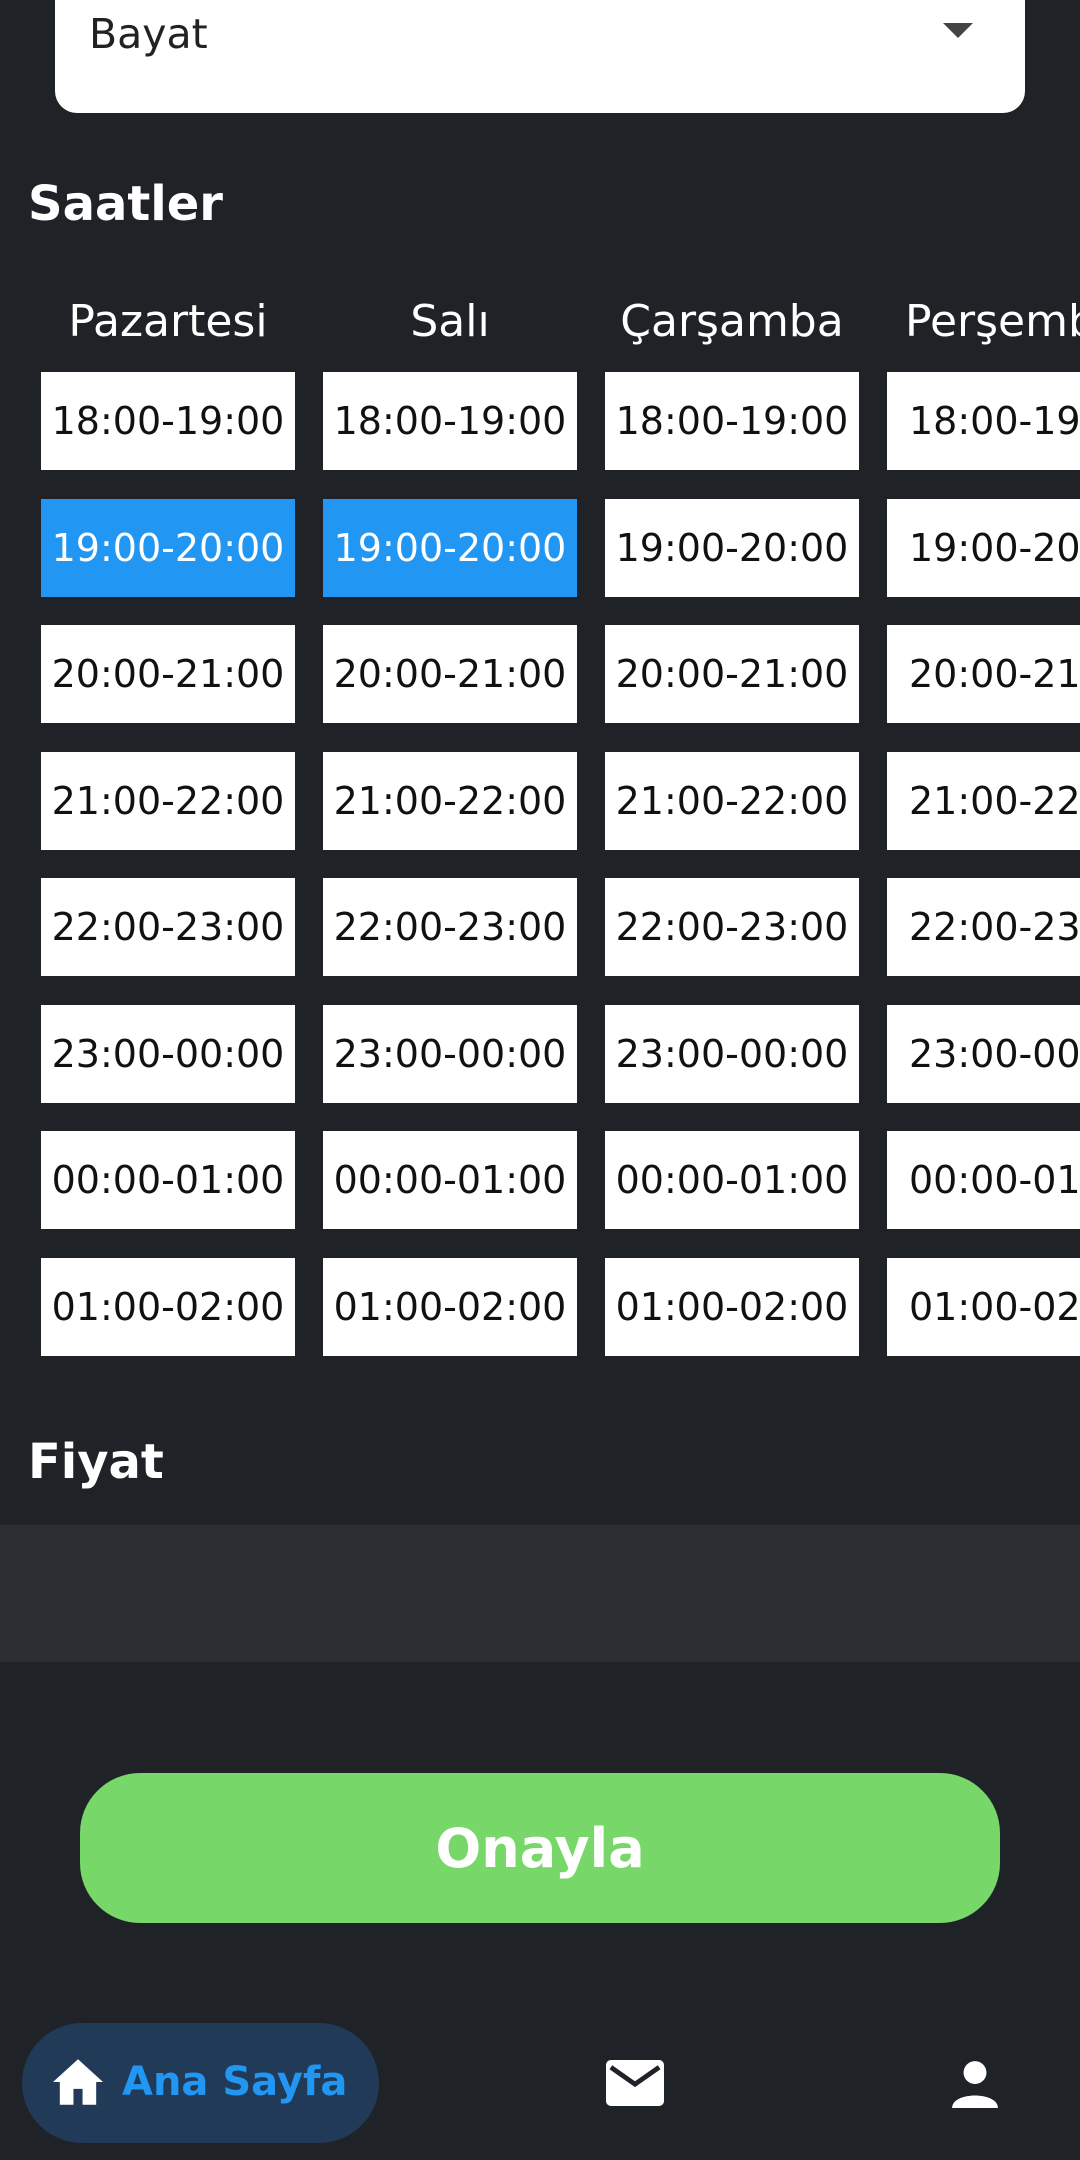 This screenshot has width=1080, height=2160. Describe the element at coordinates (958, 30) in the screenshot. I see `caret-down-icon` at that location.